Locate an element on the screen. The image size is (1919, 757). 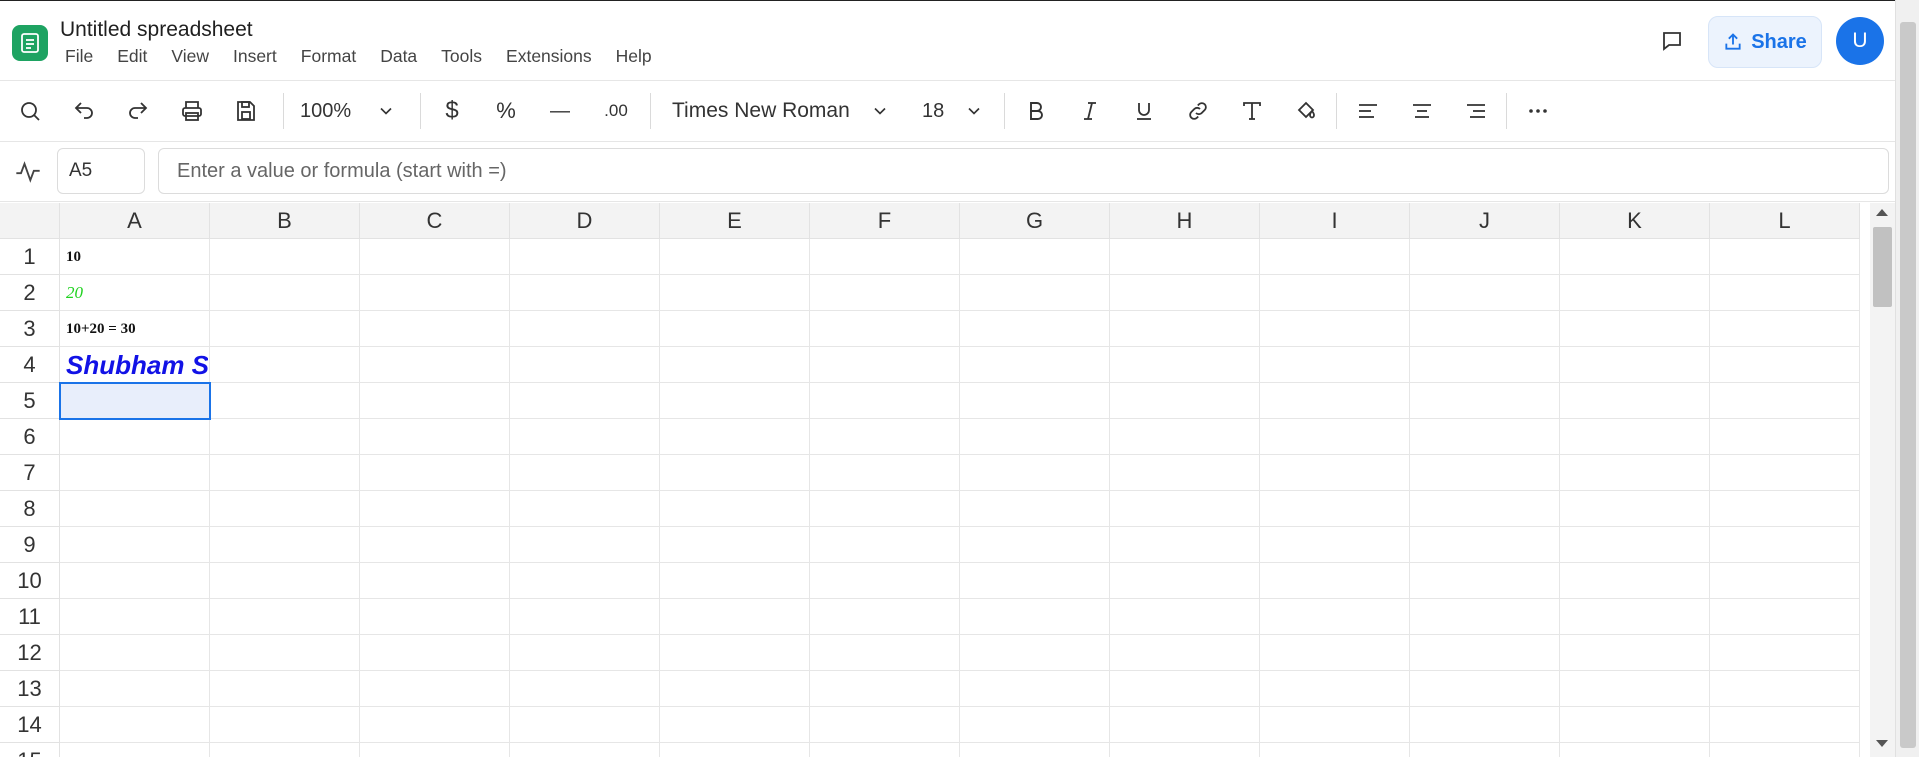
cell-b1 is located at coordinates (285, 257).